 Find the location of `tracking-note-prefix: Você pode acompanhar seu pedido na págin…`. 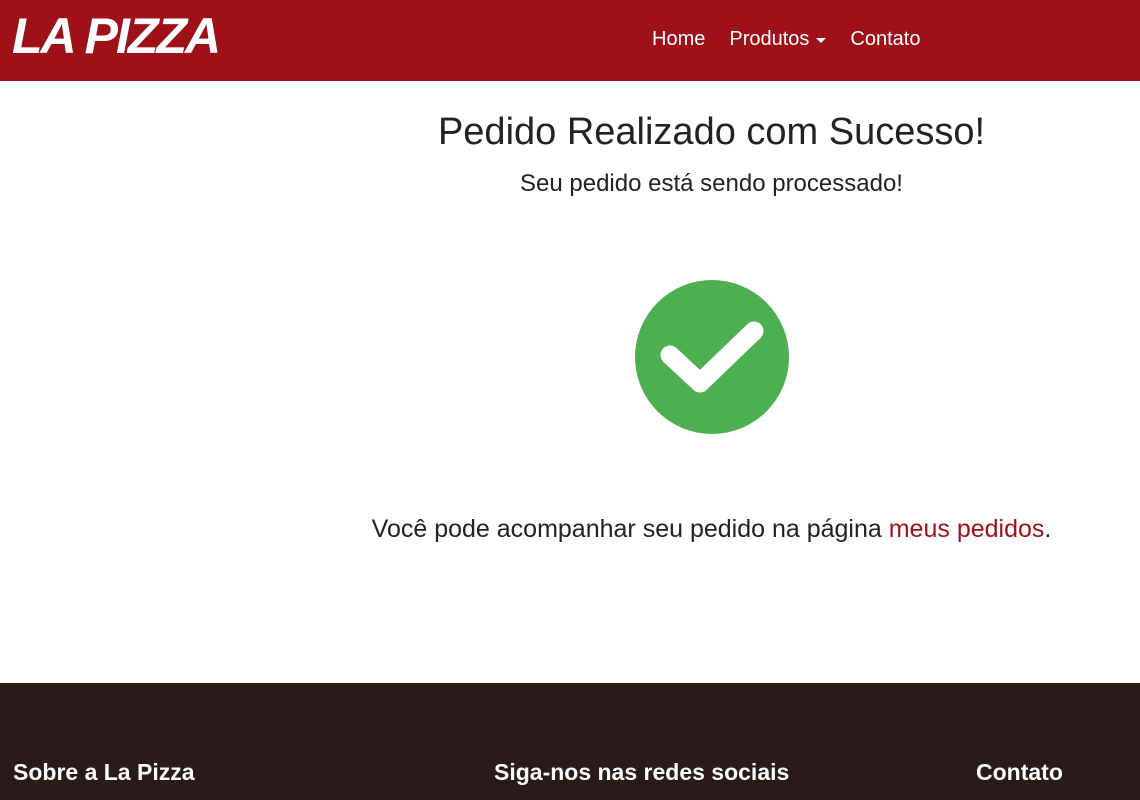

tracking-note-prefix: Você pode acompanhar seu pedido na págin… is located at coordinates (630, 529).